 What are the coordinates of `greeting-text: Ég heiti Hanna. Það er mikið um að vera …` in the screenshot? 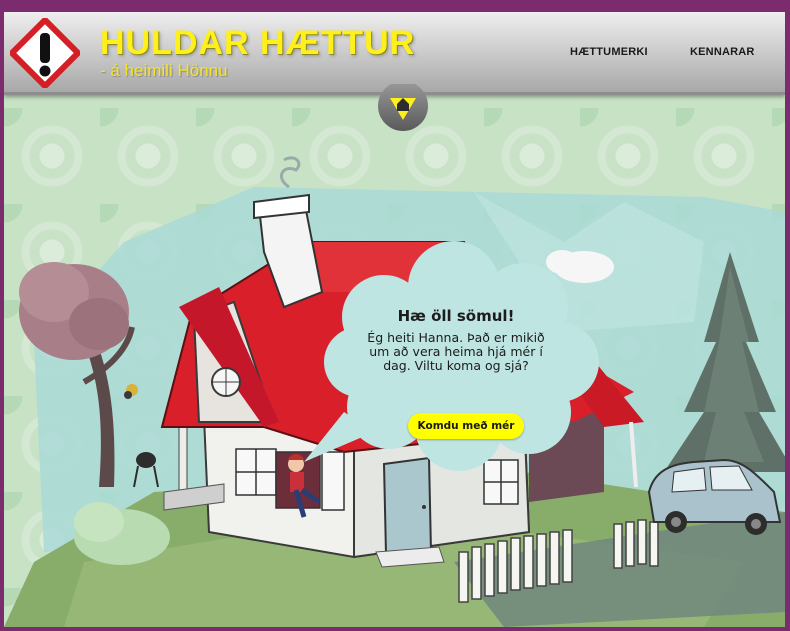 It's located at (456, 351).